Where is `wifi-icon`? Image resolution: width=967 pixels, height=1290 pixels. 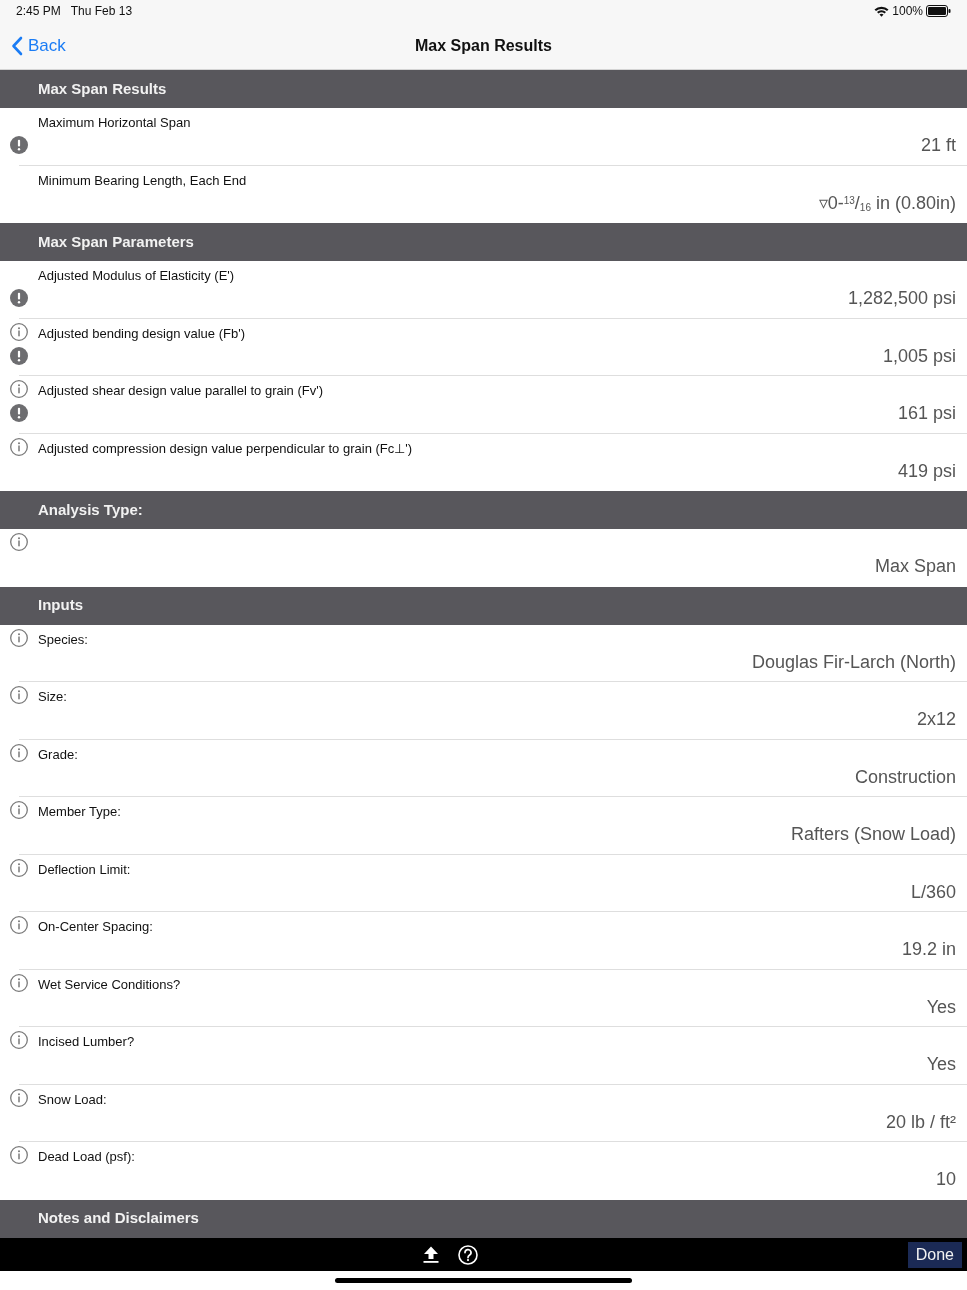
wifi-icon is located at coordinates (882, 11).